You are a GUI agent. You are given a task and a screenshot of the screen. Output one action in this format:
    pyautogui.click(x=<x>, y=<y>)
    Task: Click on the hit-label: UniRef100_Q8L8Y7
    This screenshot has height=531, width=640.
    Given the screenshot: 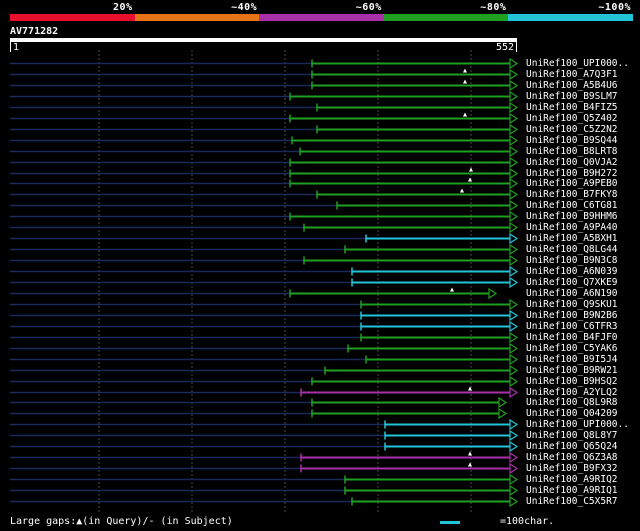 What is the action you would take?
    pyautogui.click(x=572, y=435)
    